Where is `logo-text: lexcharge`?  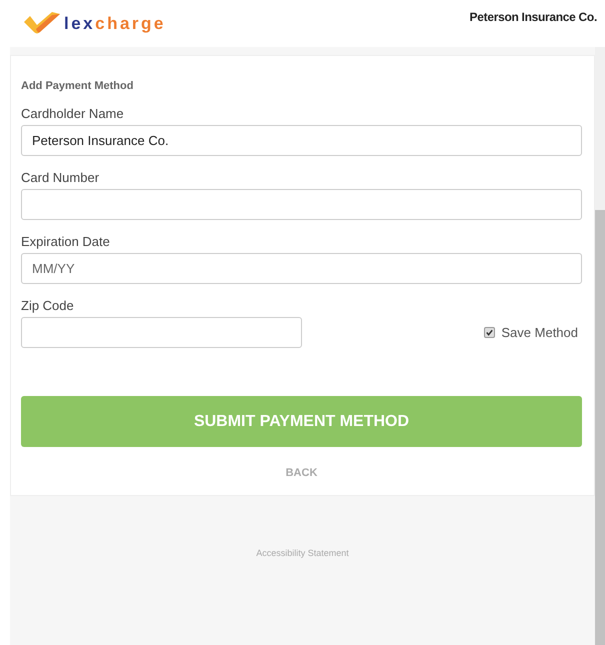 logo-text: lexcharge is located at coordinates (115, 24).